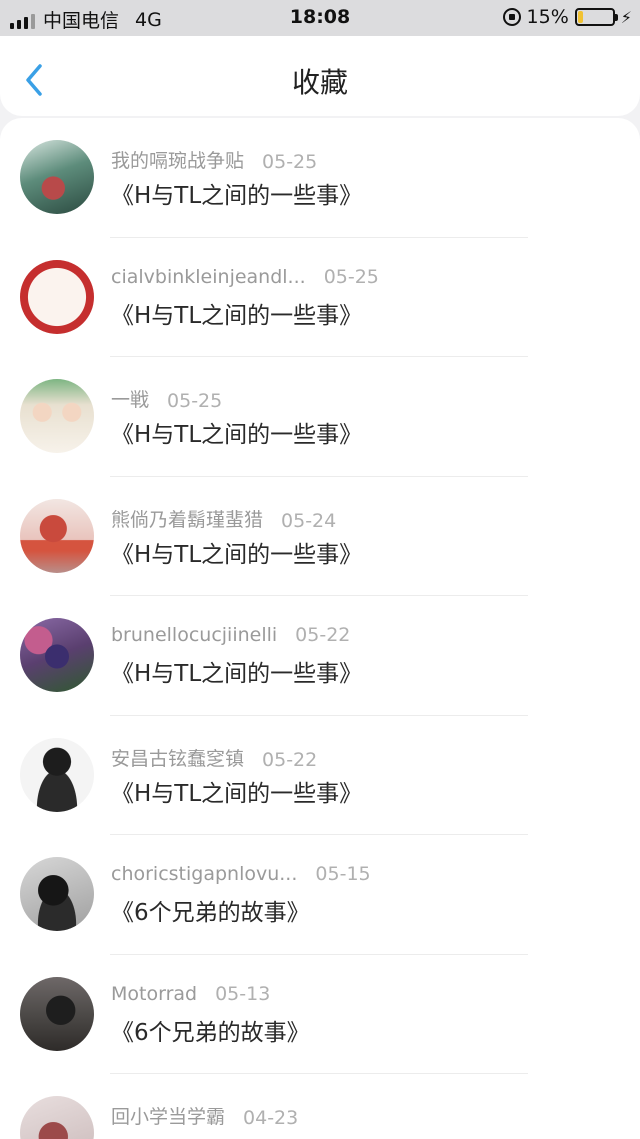 The height and width of the screenshot is (1139, 640). What do you see at coordinates (320, 895) in the screenshot?
I see `favorite-item: choricstigapnlovu... 05-15 《6个兄弟的故事》` at bounding box center [320, 895].